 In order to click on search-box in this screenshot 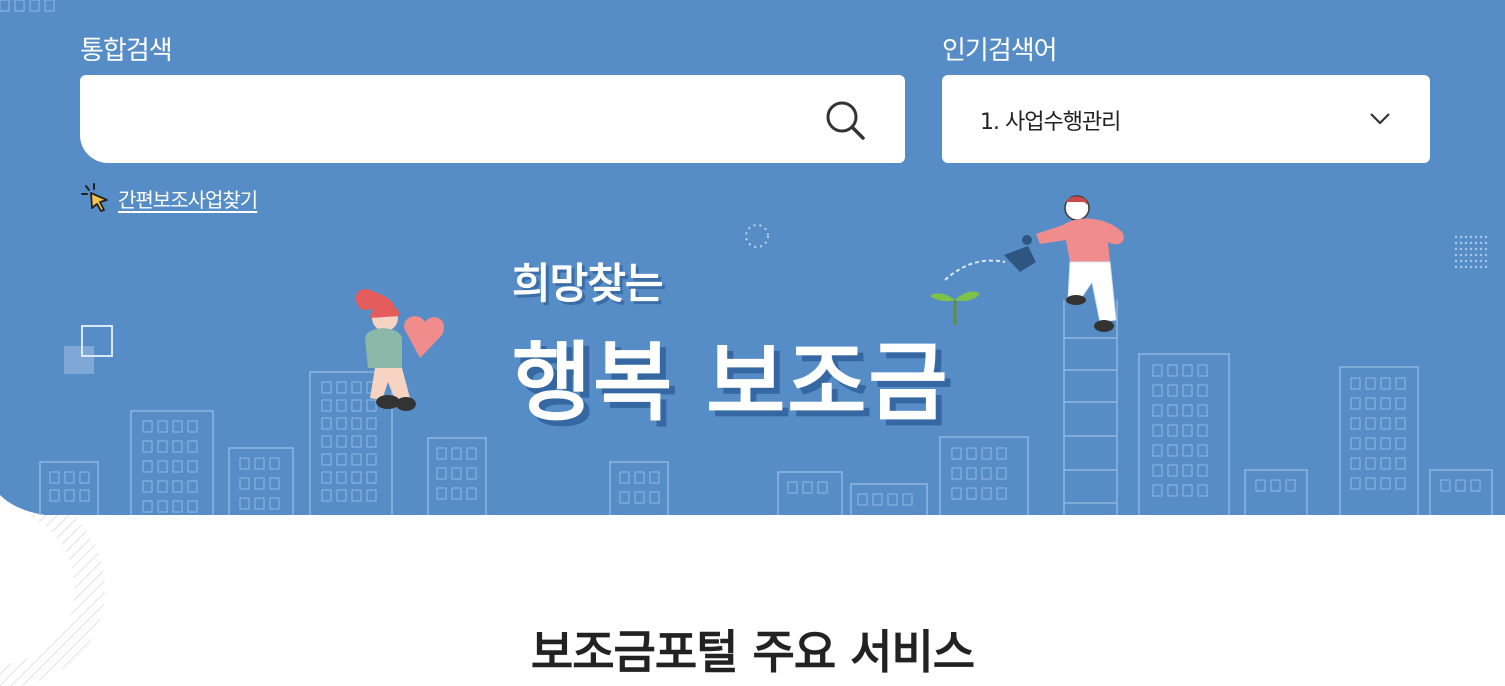, I will do `click(492, 119)`.